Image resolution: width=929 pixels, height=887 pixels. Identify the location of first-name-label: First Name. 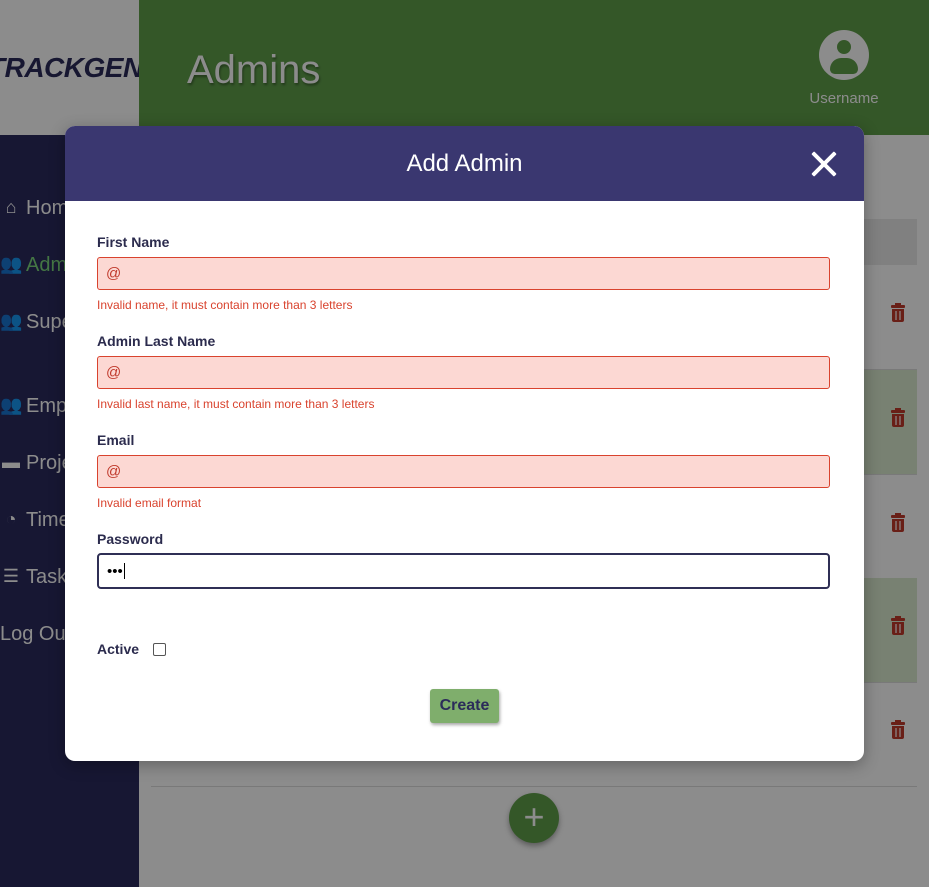
(133, 242).